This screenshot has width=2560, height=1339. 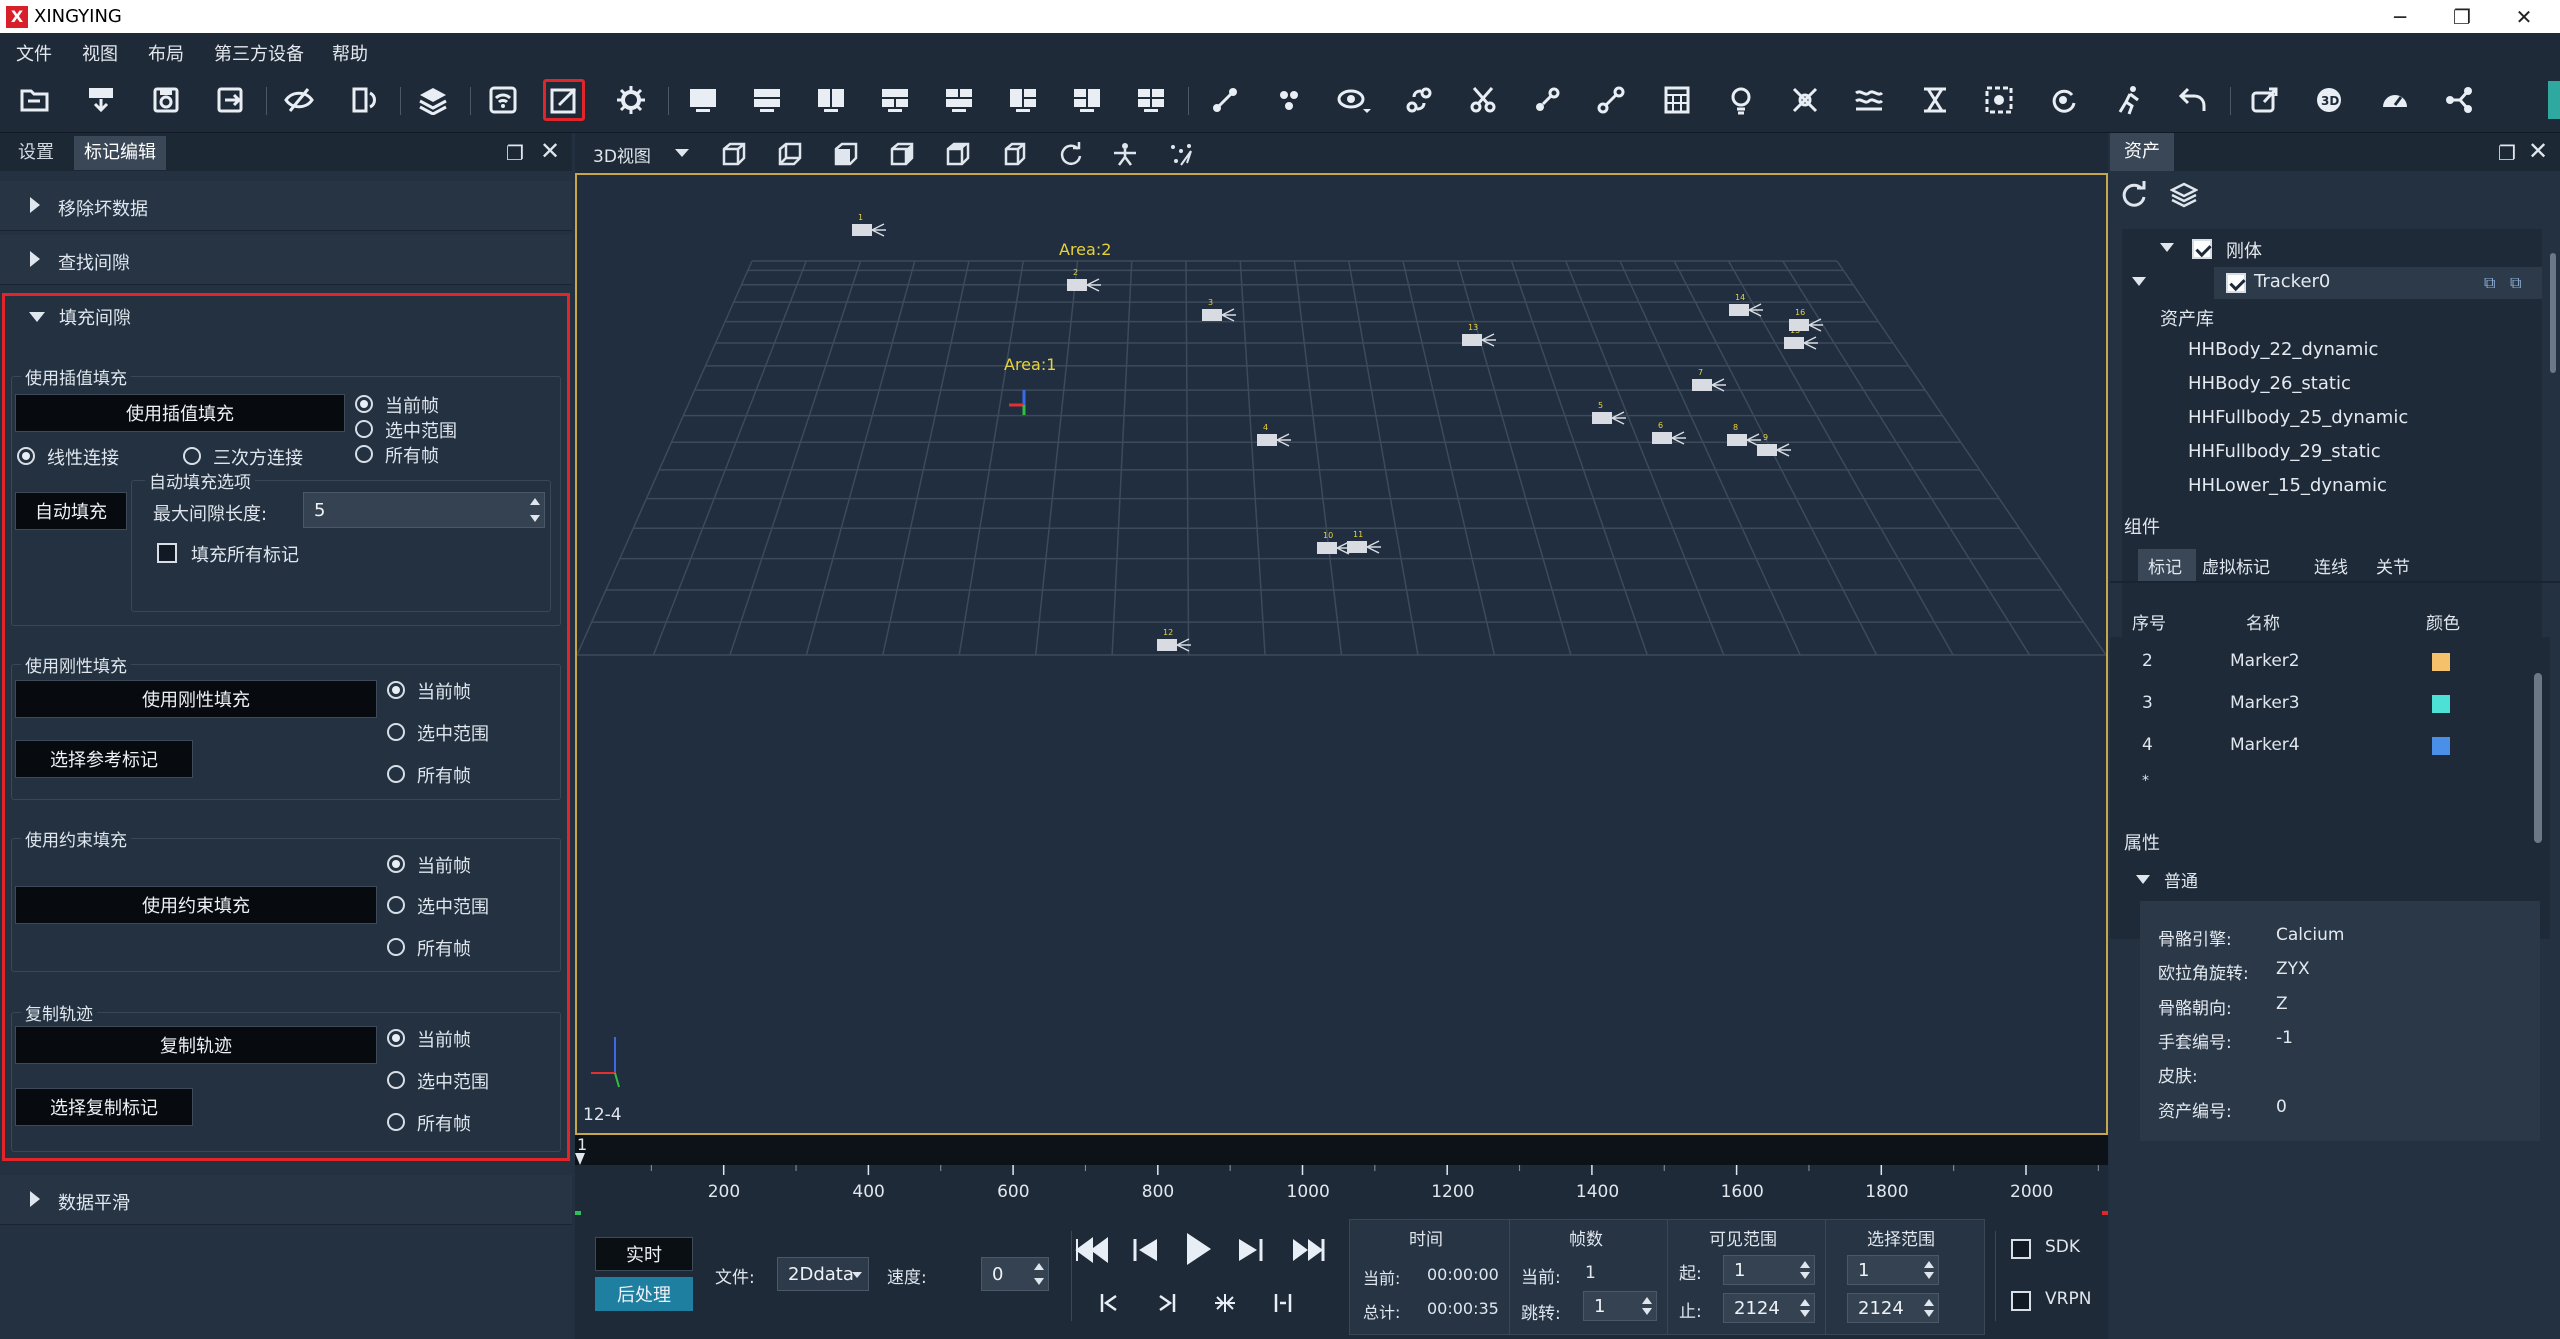 What do you see at coordinates (2393, 565) in the screenshot?
I see `comp-tab-joints: 关节` at bounding box center [2393, 565].